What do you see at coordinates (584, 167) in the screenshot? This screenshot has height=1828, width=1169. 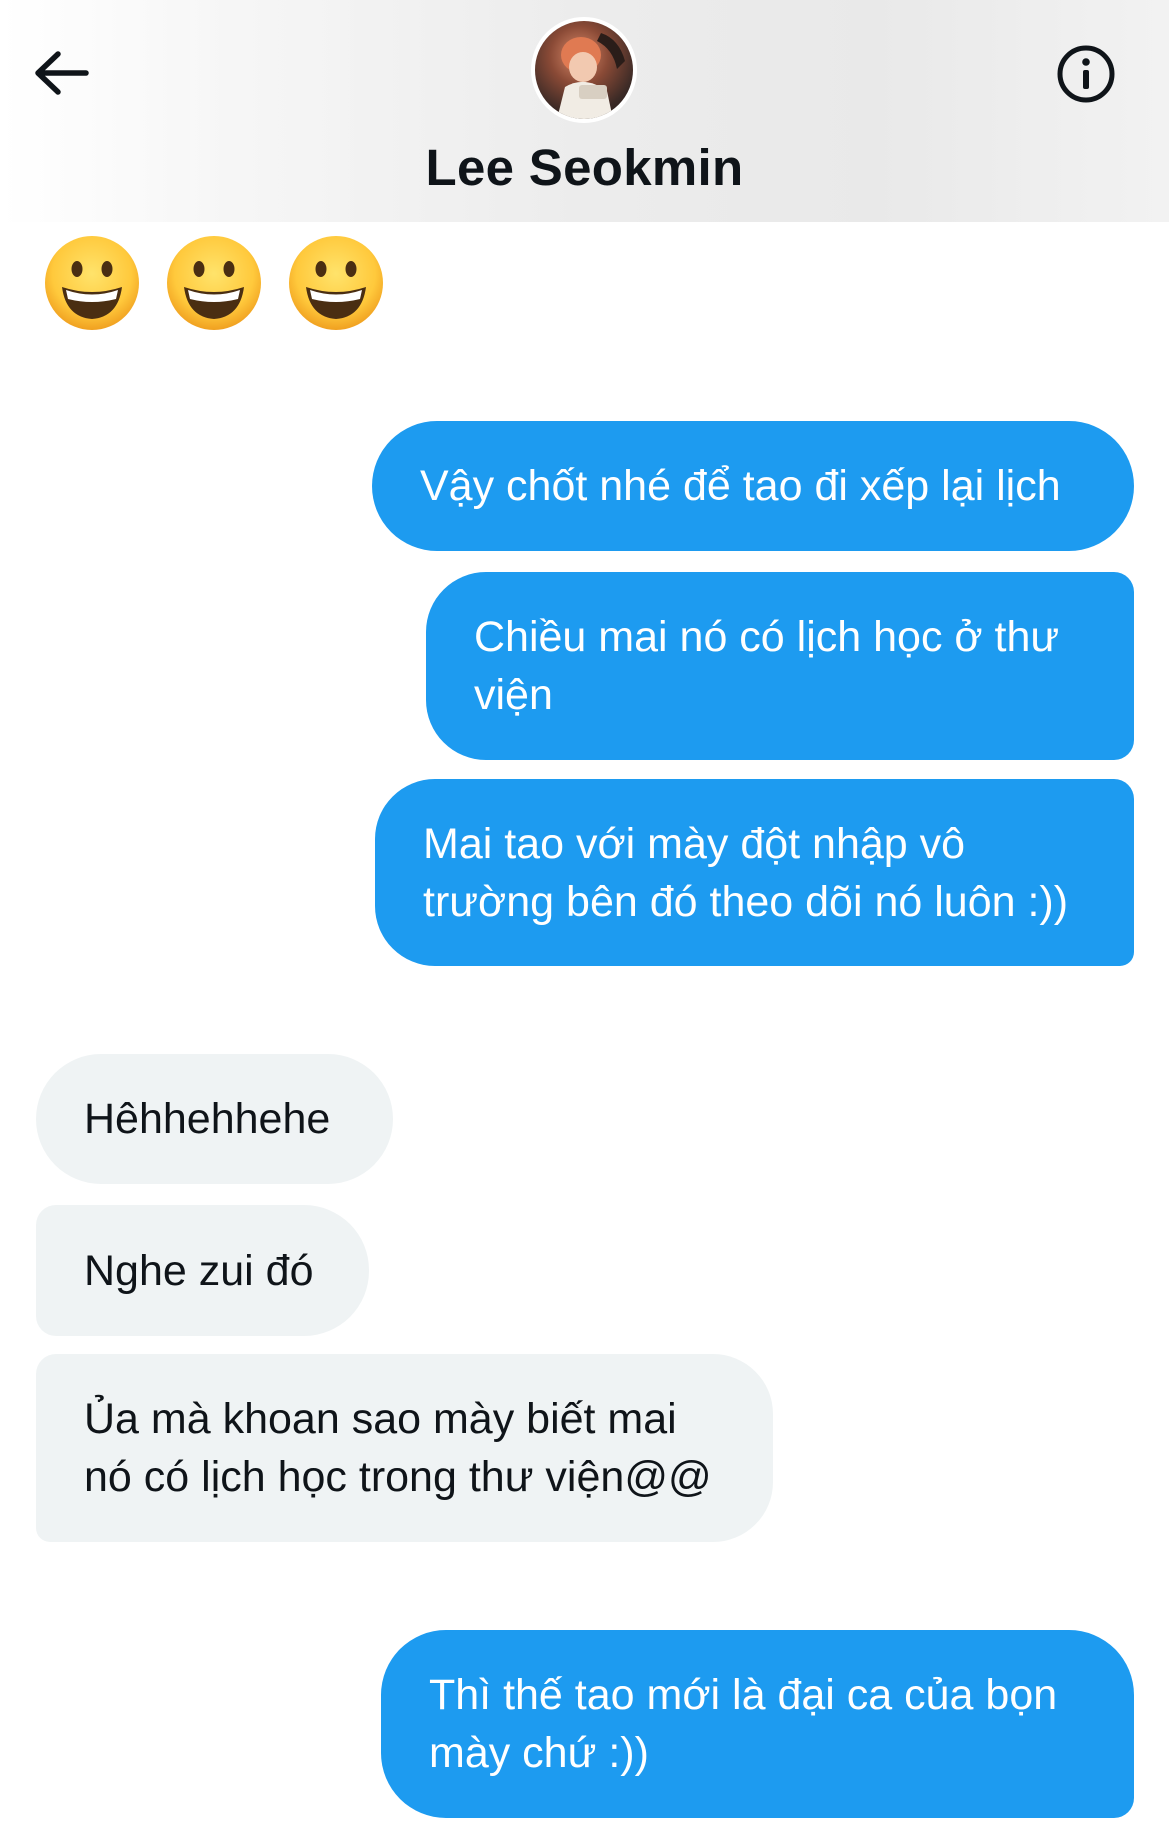 I see `contact-name: Lee Seokmin` at bounding box center [584, 167].